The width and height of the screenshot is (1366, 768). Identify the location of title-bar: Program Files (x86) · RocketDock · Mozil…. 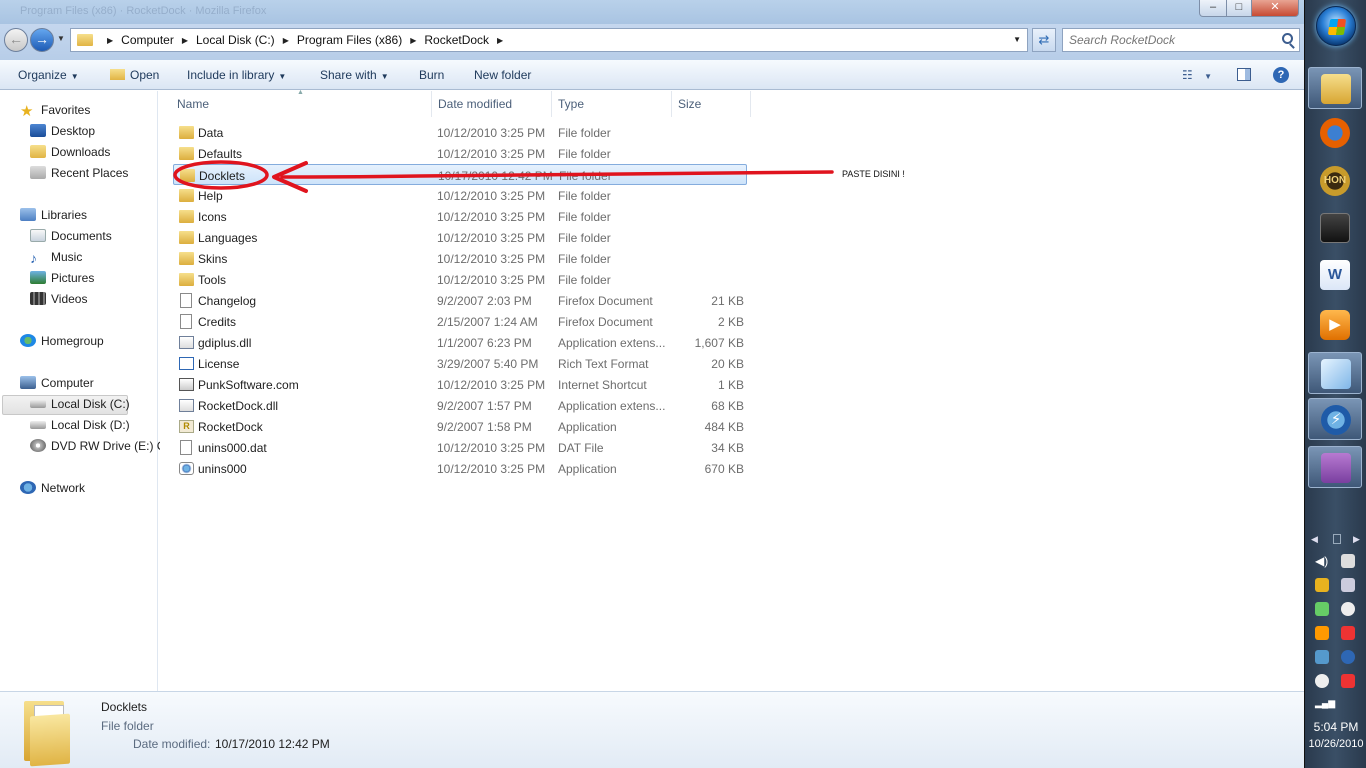
(652, 12).